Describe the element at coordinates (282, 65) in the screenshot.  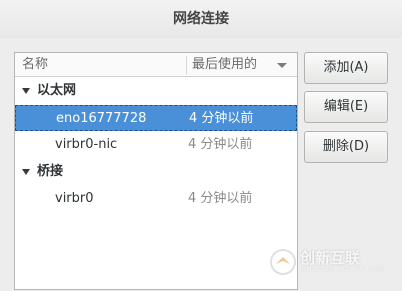
I see `sort-descending-icon` at that location.